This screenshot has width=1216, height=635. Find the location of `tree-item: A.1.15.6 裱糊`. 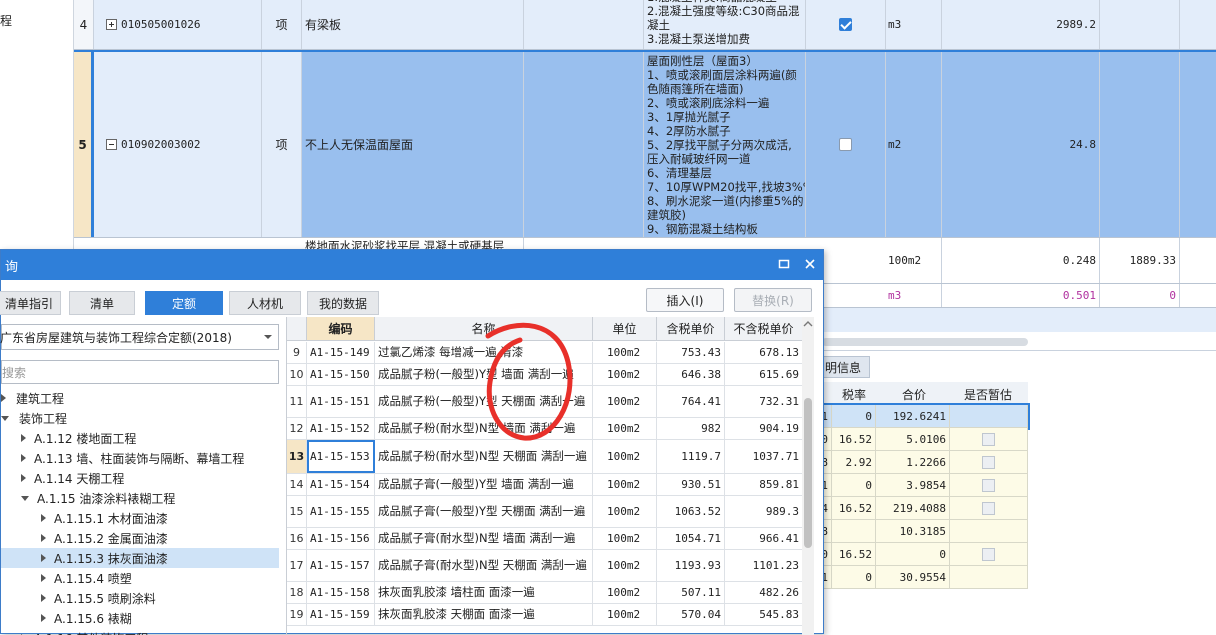

tree-item: A.1.15.6 裱糊 is located at coordinates (140, 618).